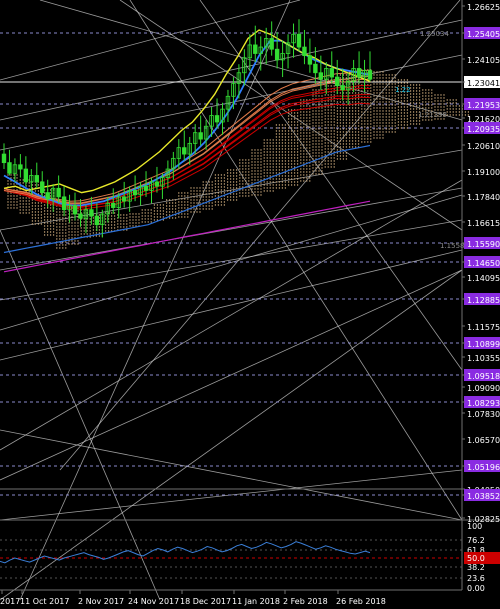 The width and height of the screenshot is (500, 609). I want to click on price-tick-label: 1.23041, so click(483, 83).